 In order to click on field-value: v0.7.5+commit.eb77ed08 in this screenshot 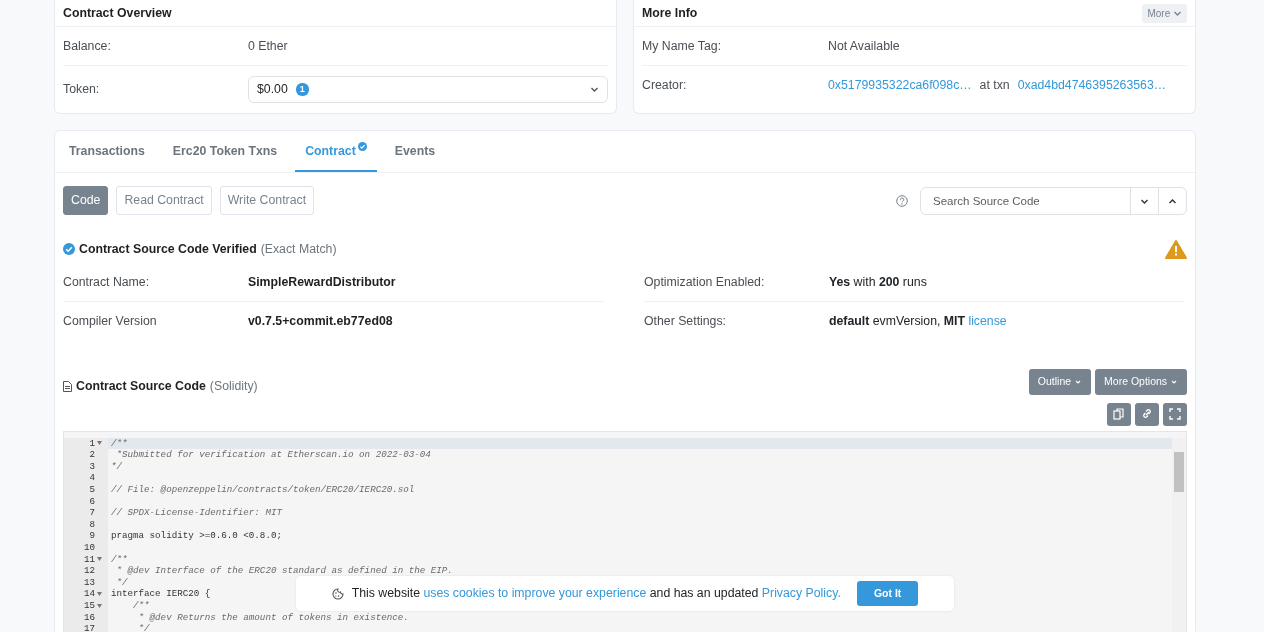, I will do `click(320, 322)`.